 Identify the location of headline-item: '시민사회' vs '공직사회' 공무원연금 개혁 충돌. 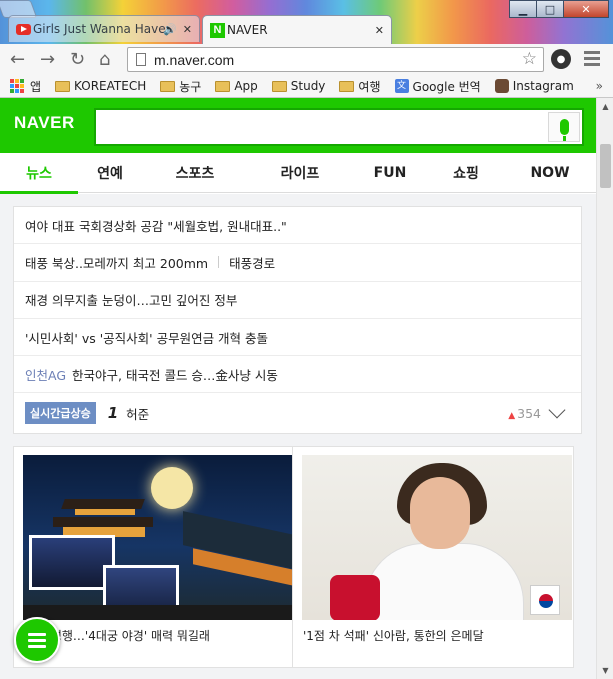
(297, 338).